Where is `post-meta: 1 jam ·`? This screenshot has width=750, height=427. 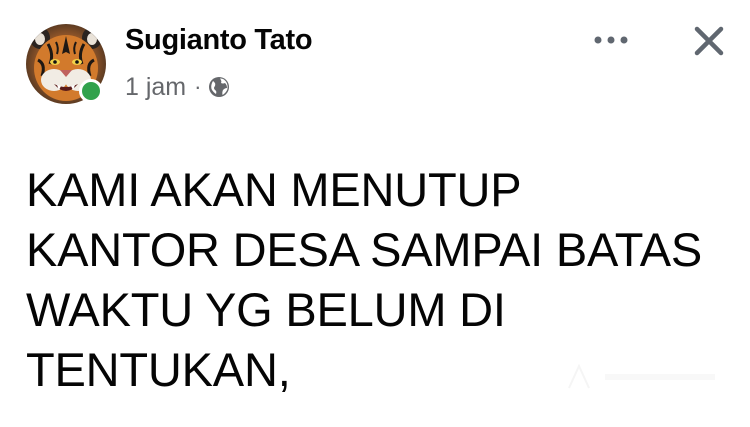
post-meta: 1 jam · is located at coordinates (178, 87).